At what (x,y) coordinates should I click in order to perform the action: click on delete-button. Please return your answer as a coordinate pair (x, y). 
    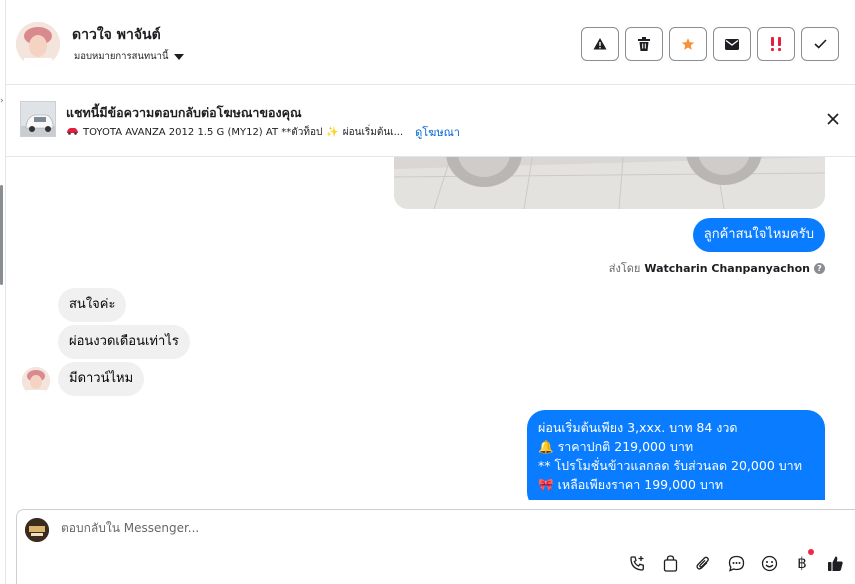
    Looking at the image, I should click on (644, 44).